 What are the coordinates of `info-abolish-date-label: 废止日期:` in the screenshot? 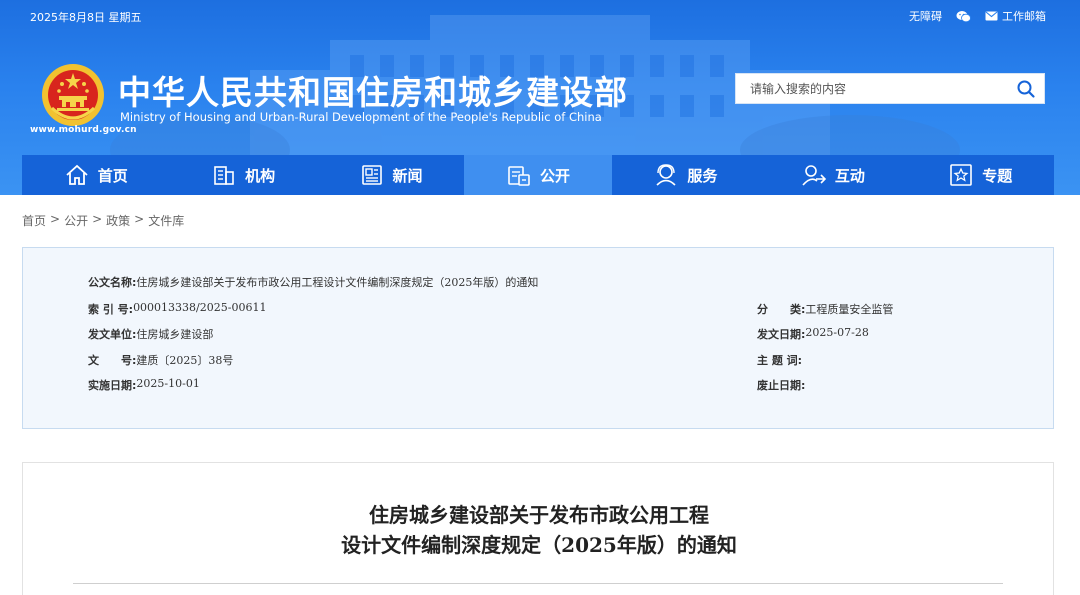 It's located at (781, 385).